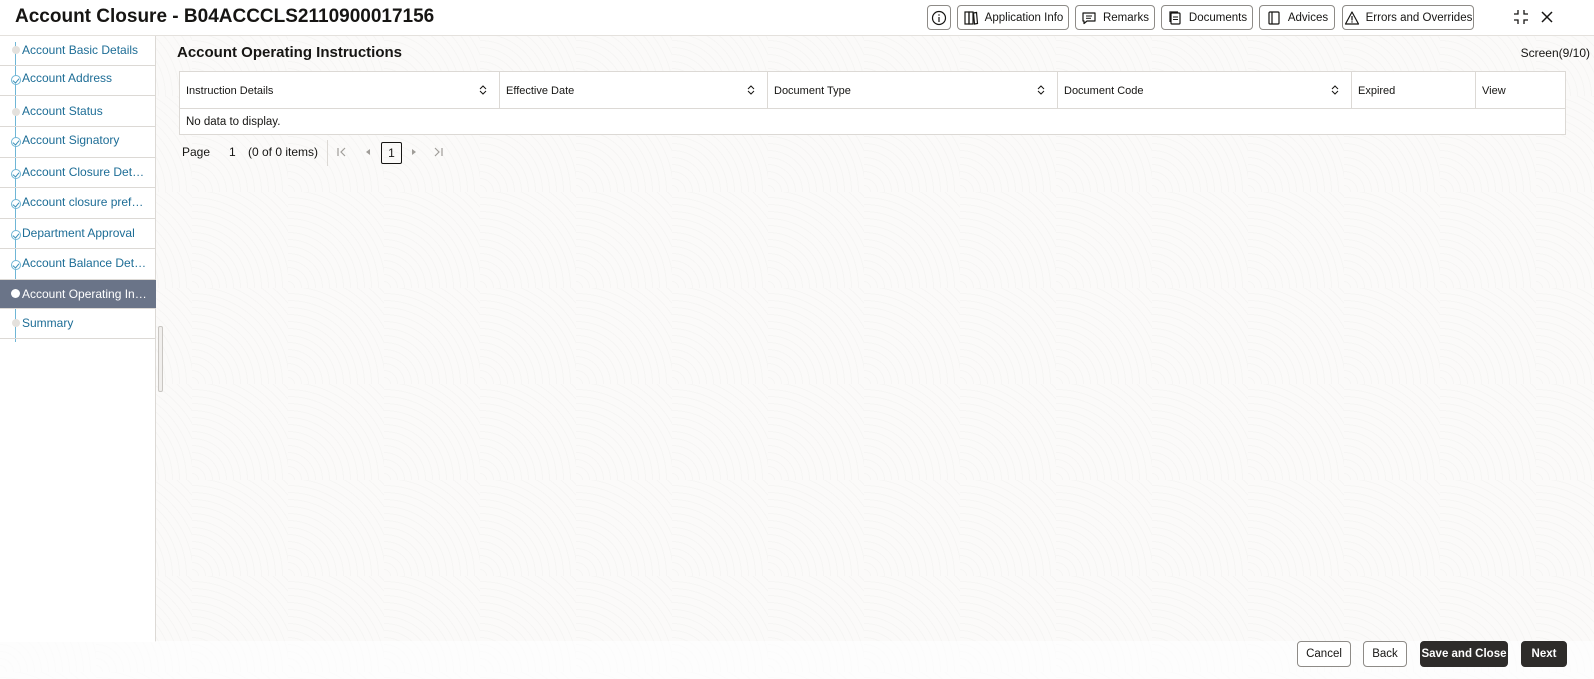  I want to click on column-label: Document Code, so click(1104, 90).